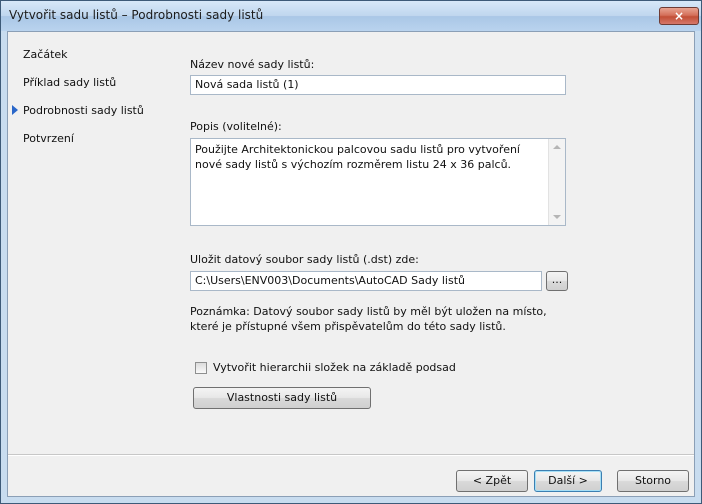 Image resolution: width=702 pixels, height=504 pixels. Describe the element at coordinates (653, 481) in the screenshot. I see `cancel-button: Storno` at that location.